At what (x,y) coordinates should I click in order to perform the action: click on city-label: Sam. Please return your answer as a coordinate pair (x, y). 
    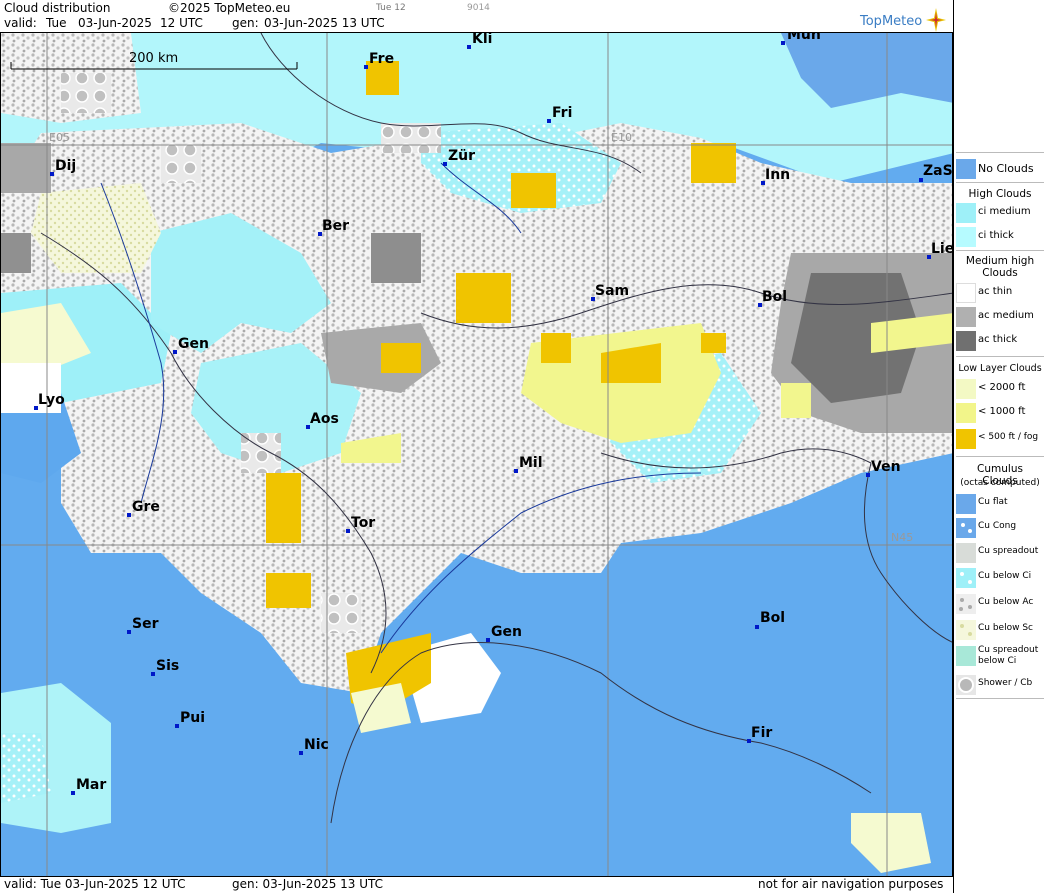
    Looking at the image, I should click on (612, 291).